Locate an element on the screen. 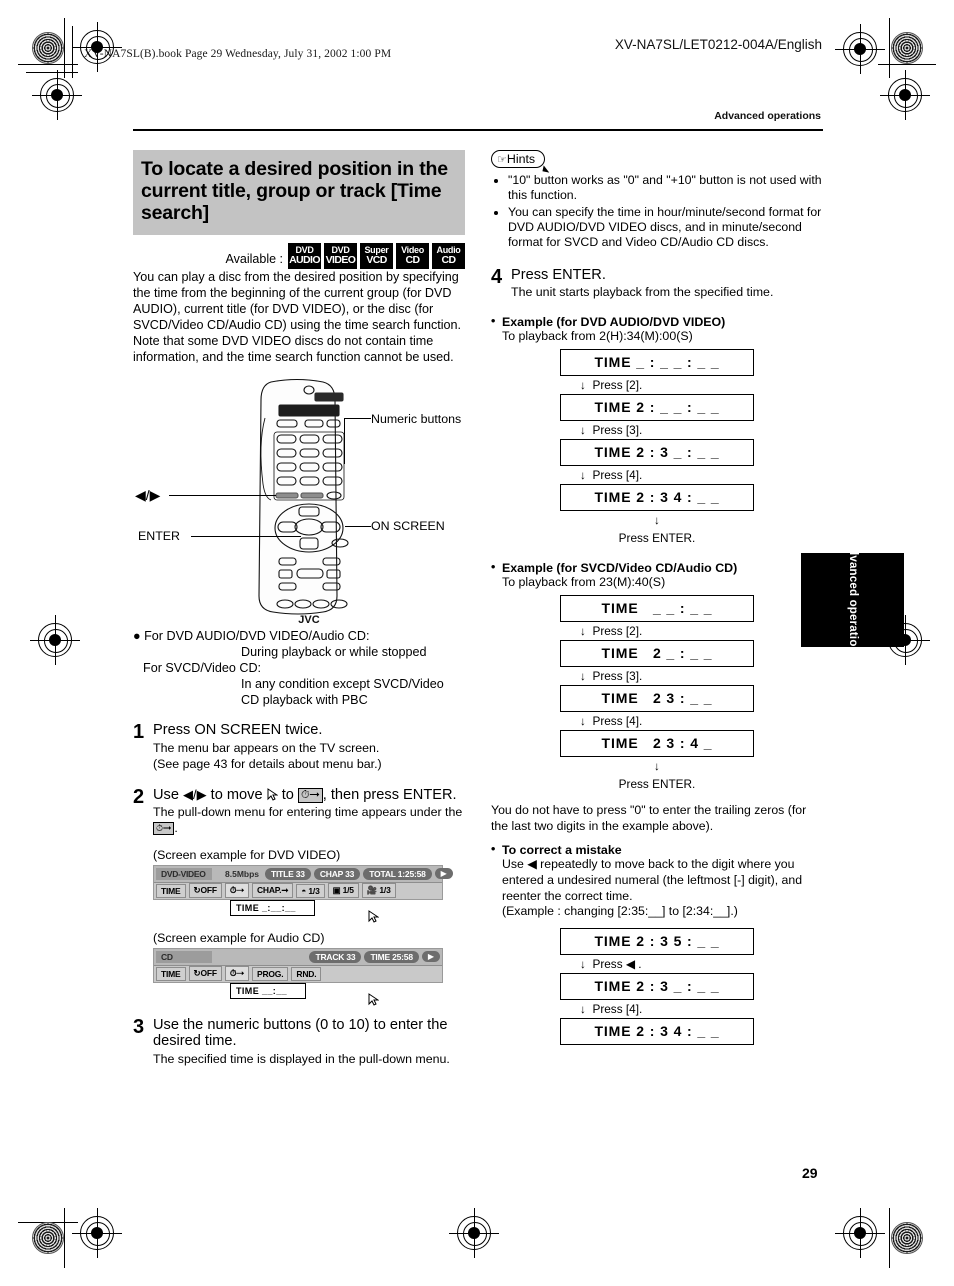 The width and height of the screenshot is (954, 1286). moire-target-bottom-right is located at coordinates (907, 1238).